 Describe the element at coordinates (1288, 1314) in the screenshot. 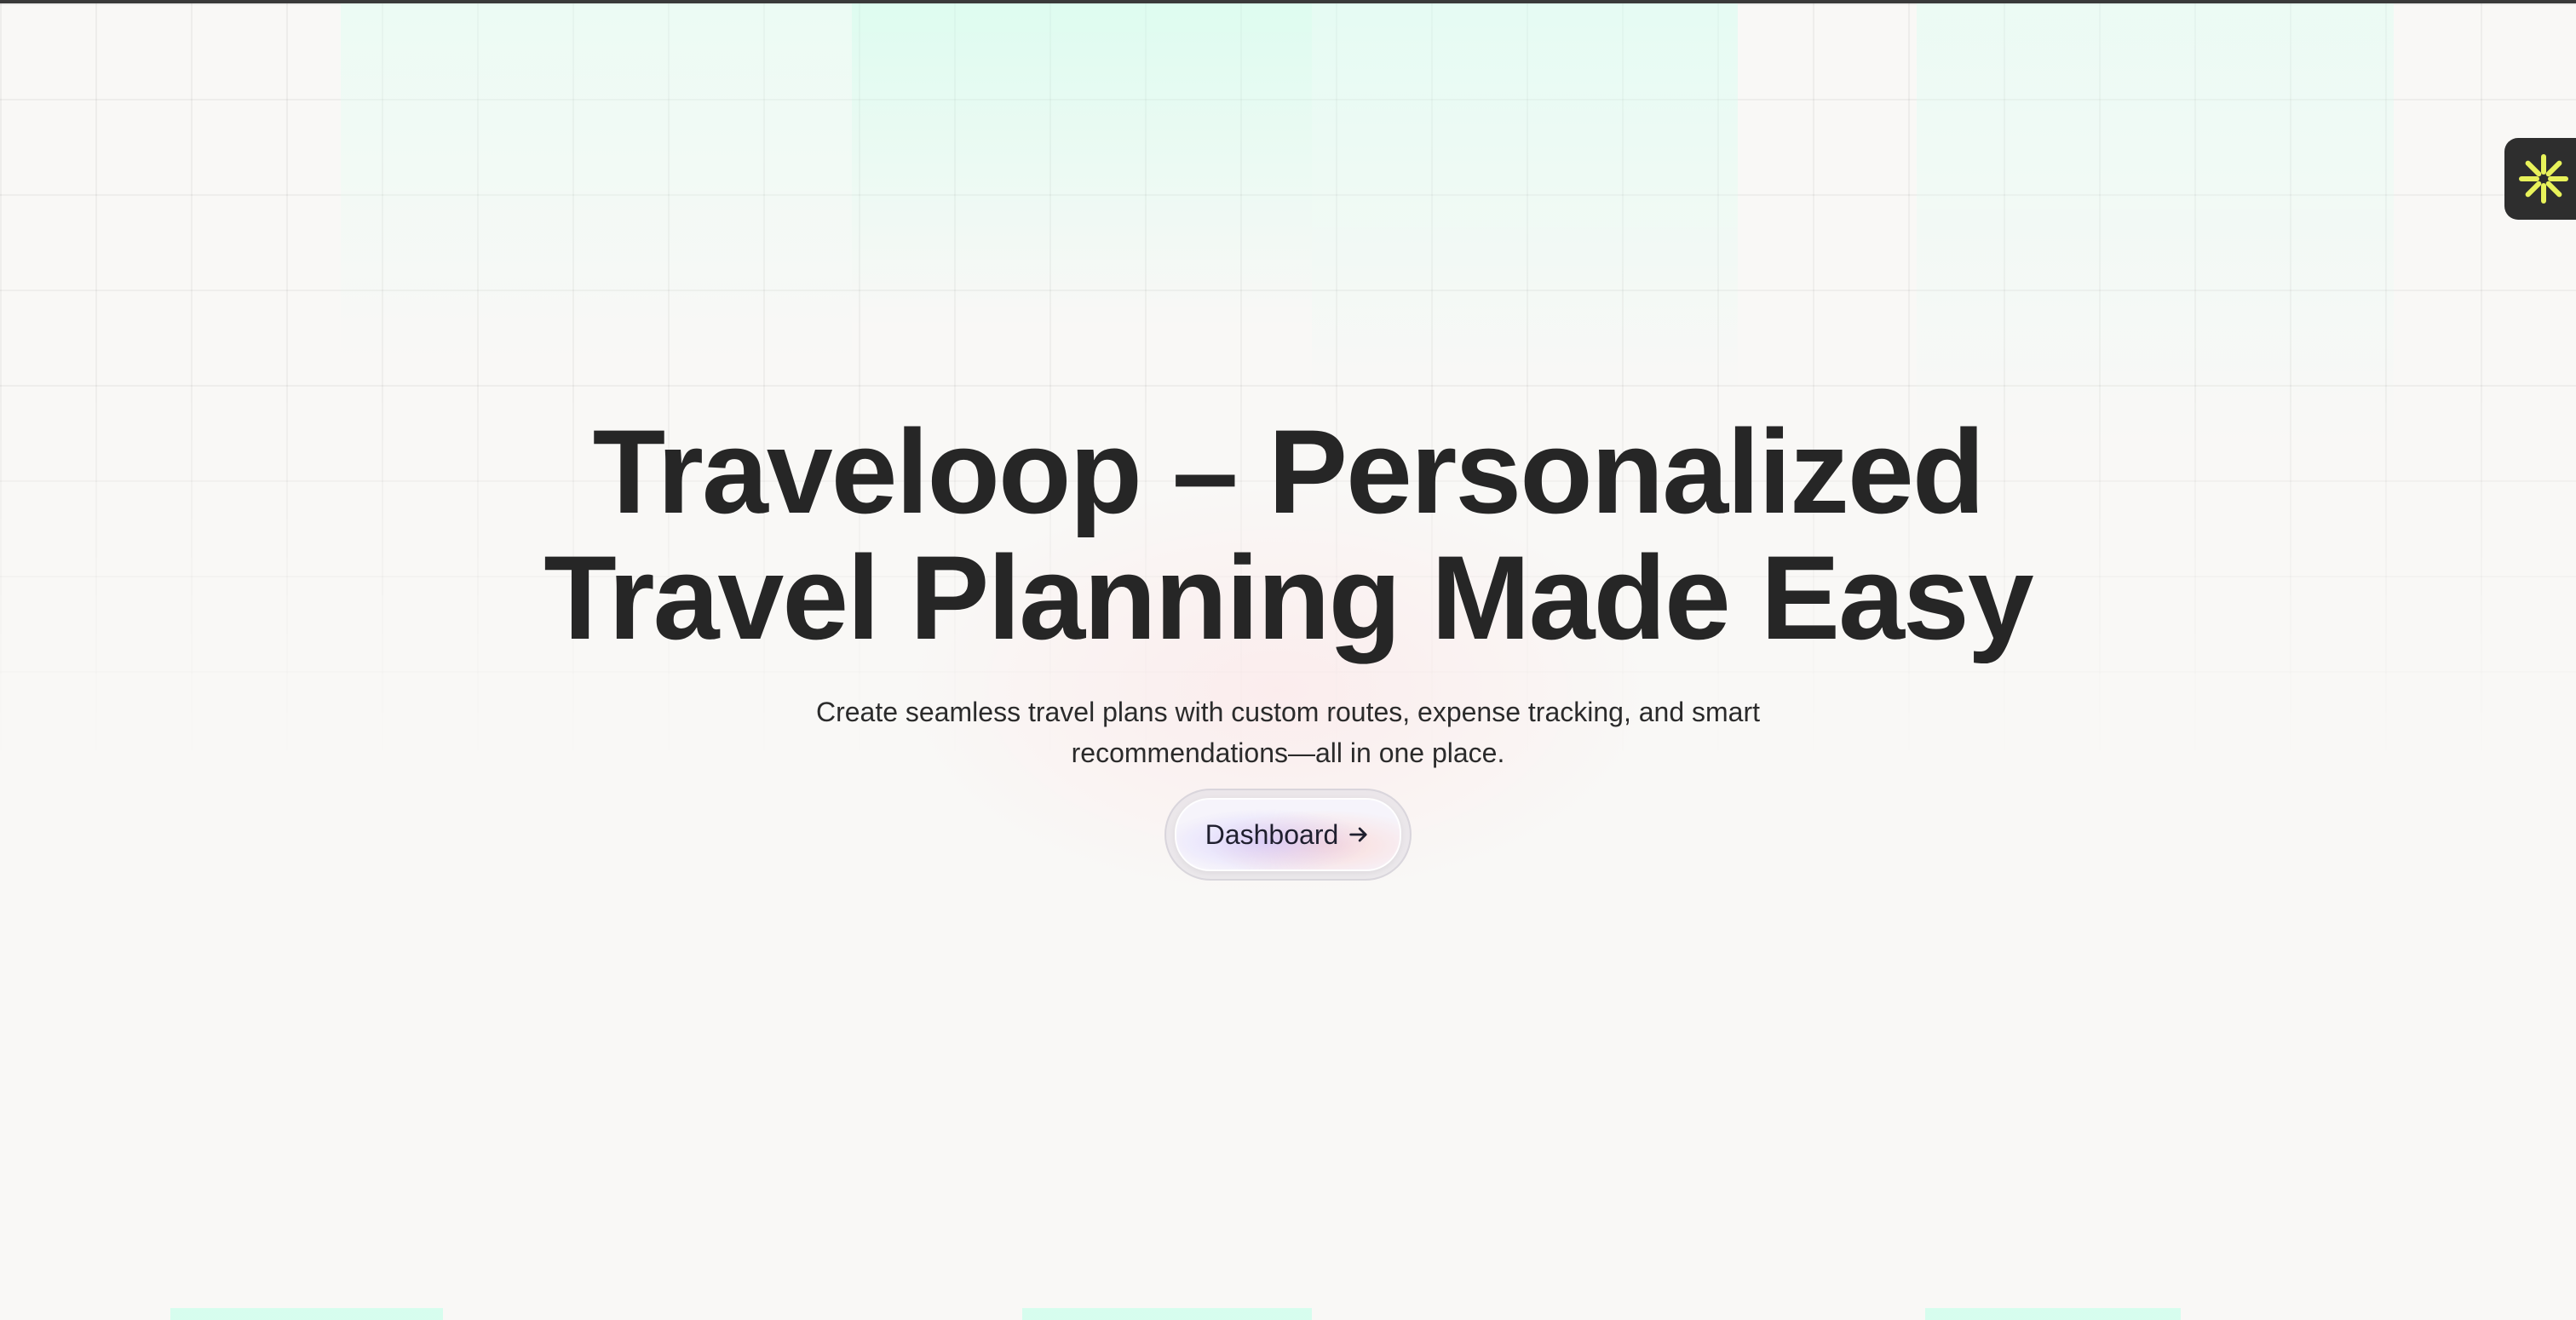

I see `bottom-accent-strip` at that location.